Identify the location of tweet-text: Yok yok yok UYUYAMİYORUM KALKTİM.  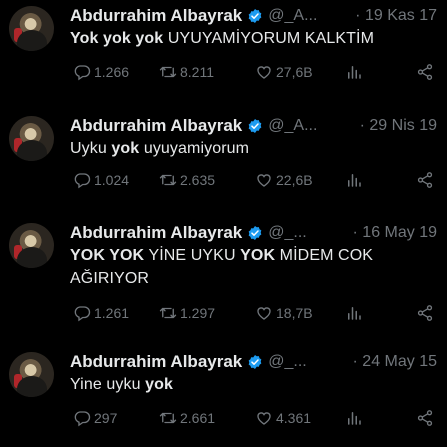
(247, 38).